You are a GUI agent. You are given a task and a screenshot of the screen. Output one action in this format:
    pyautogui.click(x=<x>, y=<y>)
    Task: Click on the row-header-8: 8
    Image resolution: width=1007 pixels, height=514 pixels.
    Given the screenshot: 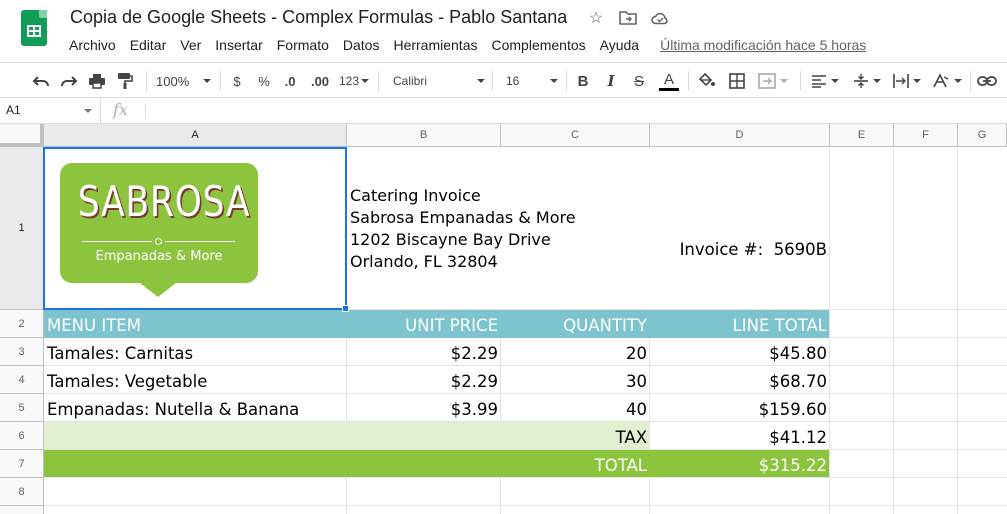 What is the action you would take?
    pyautogui.click(x=22, y=492)
    